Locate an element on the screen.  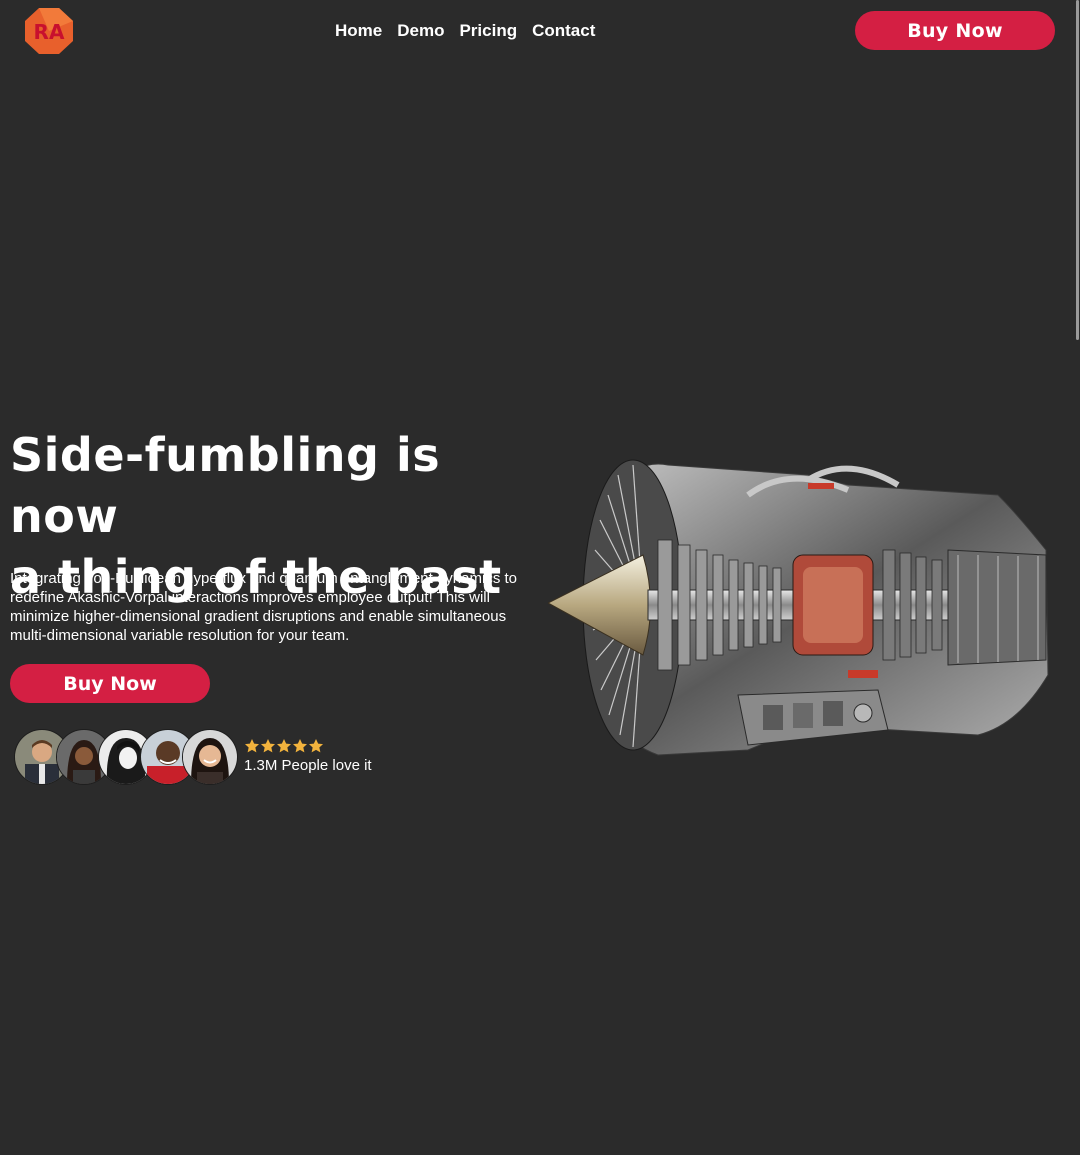
customer-avatars is located at coordinates (129, 757).